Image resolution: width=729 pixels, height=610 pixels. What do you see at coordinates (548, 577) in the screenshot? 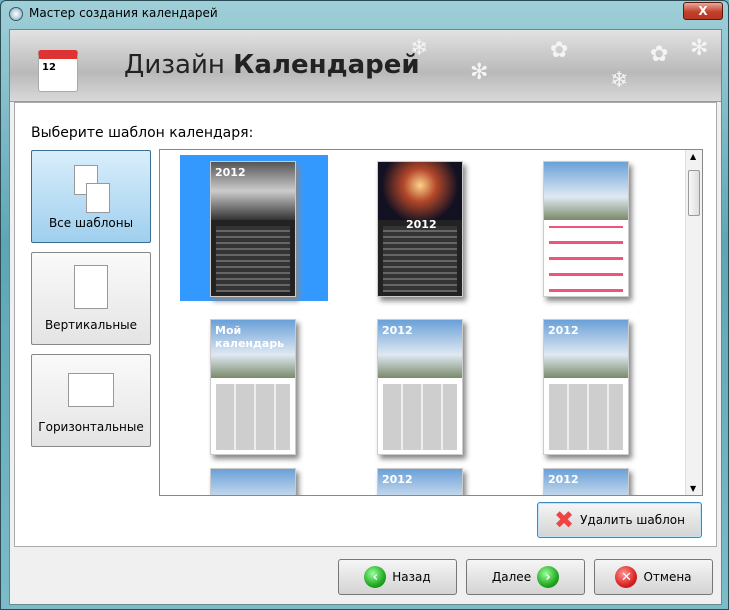
I see `arrow-right-icon: ›` at bounding box center [548, 577].